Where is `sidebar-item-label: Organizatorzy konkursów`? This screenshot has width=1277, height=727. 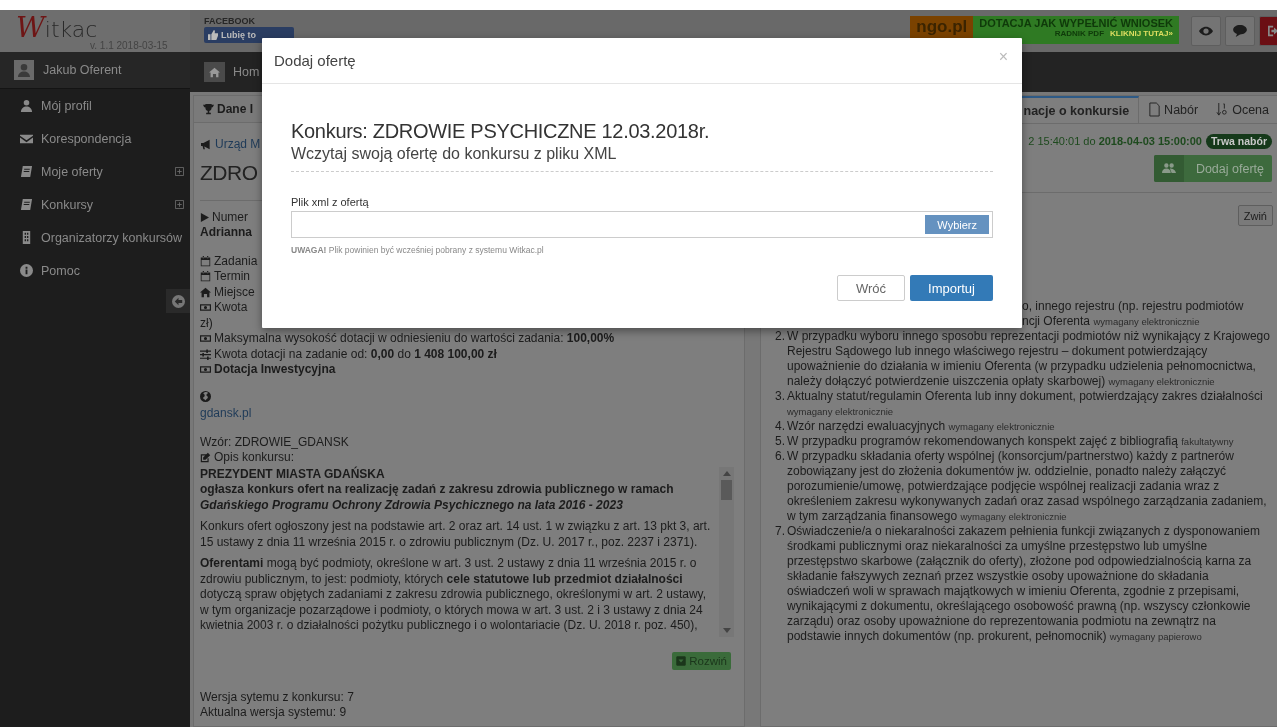 sidebar-item-label: Organizatorzy konkursów is located at coordinates (112, 237).